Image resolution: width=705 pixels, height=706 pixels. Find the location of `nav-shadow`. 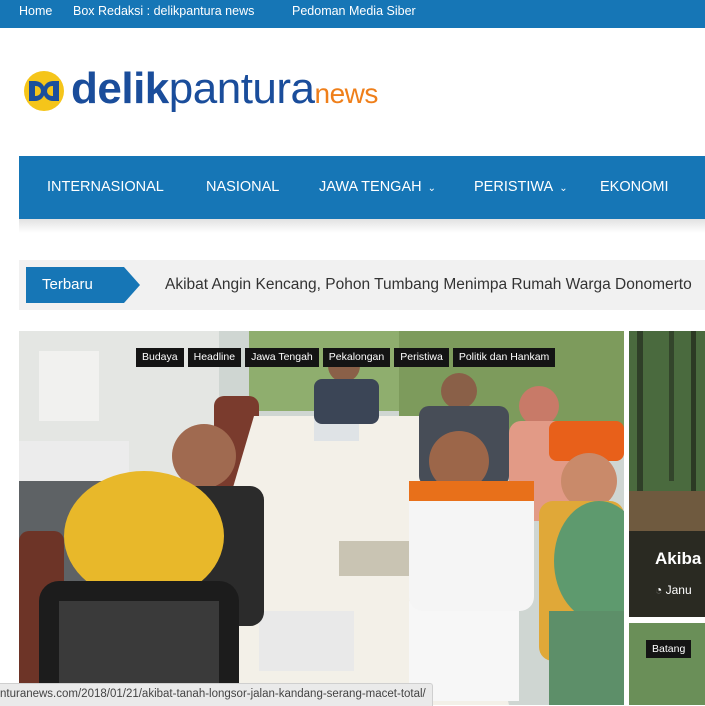

nav-shadow is located at coordinates (362, 226).